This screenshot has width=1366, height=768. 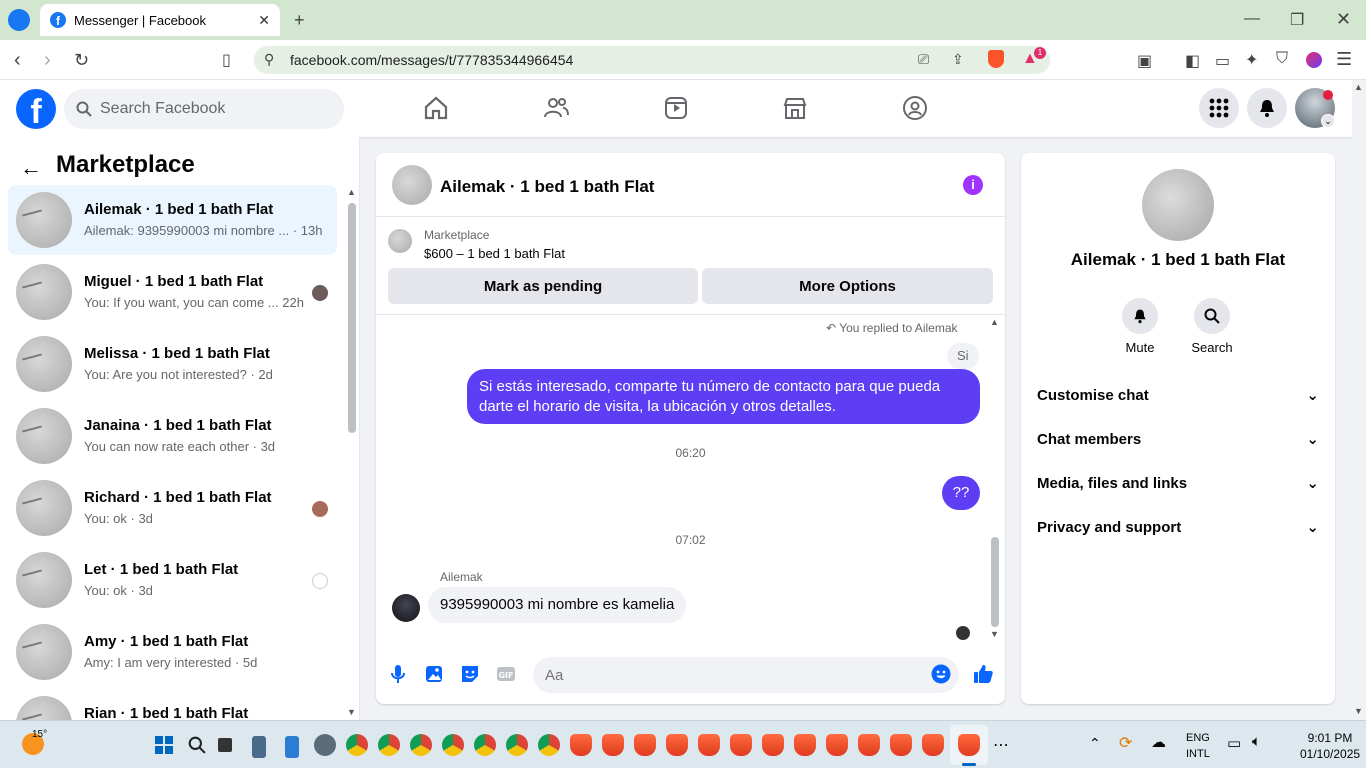 I want to click on browser-menu-icon: ☰, so click(x=1344, y=59).